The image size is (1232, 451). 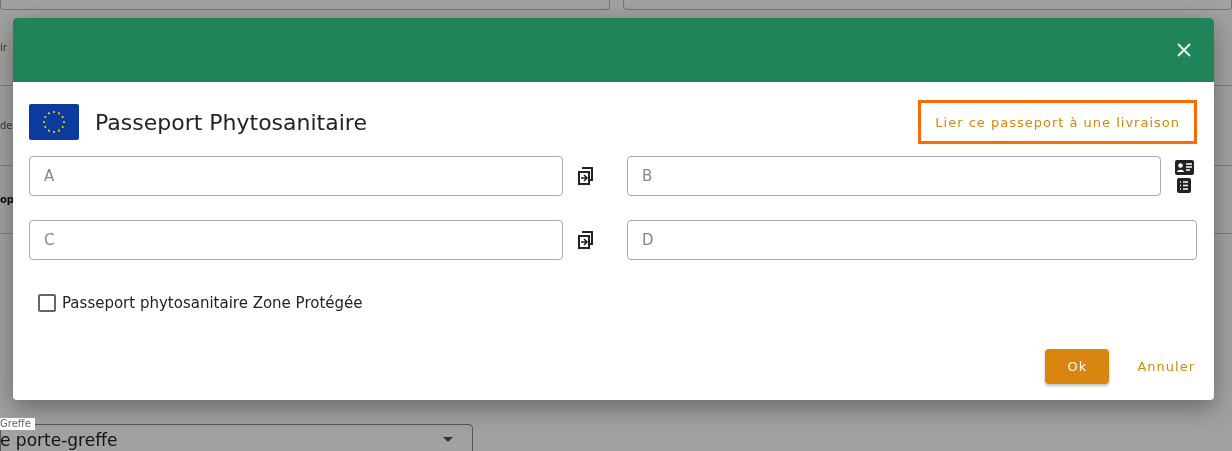 I want to click on checkbox, so click(x=47, y=303).